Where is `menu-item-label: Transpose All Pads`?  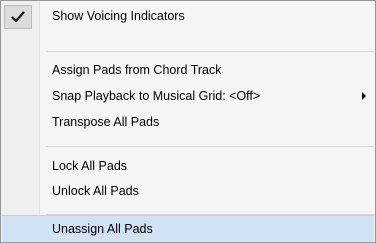 menu-item-label: Transpose All Pads is located at coordinates (106, 122).